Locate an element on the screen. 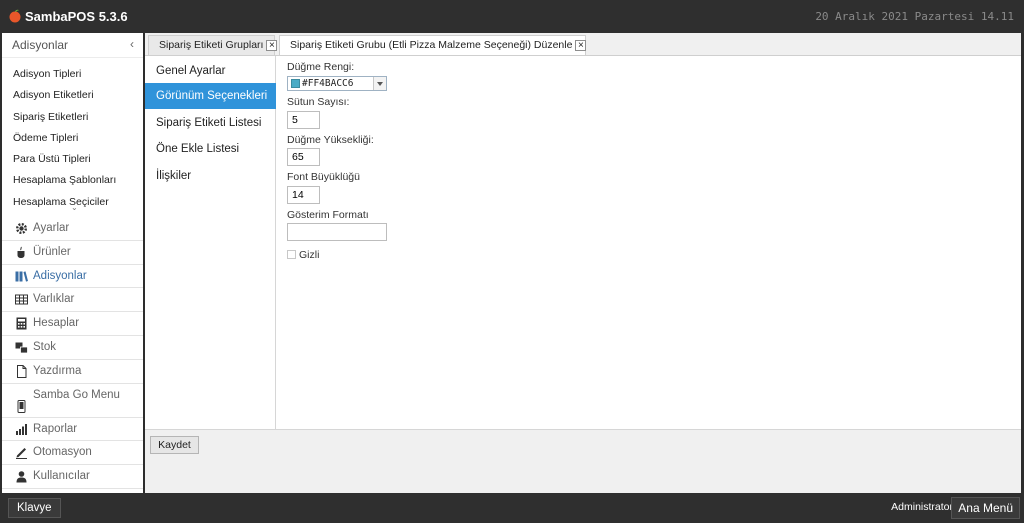 Image resolution: width=1024 pixels, height=523 pixels. button-color-picker: #FF4BACC6 is located at coordinates (337, 83).